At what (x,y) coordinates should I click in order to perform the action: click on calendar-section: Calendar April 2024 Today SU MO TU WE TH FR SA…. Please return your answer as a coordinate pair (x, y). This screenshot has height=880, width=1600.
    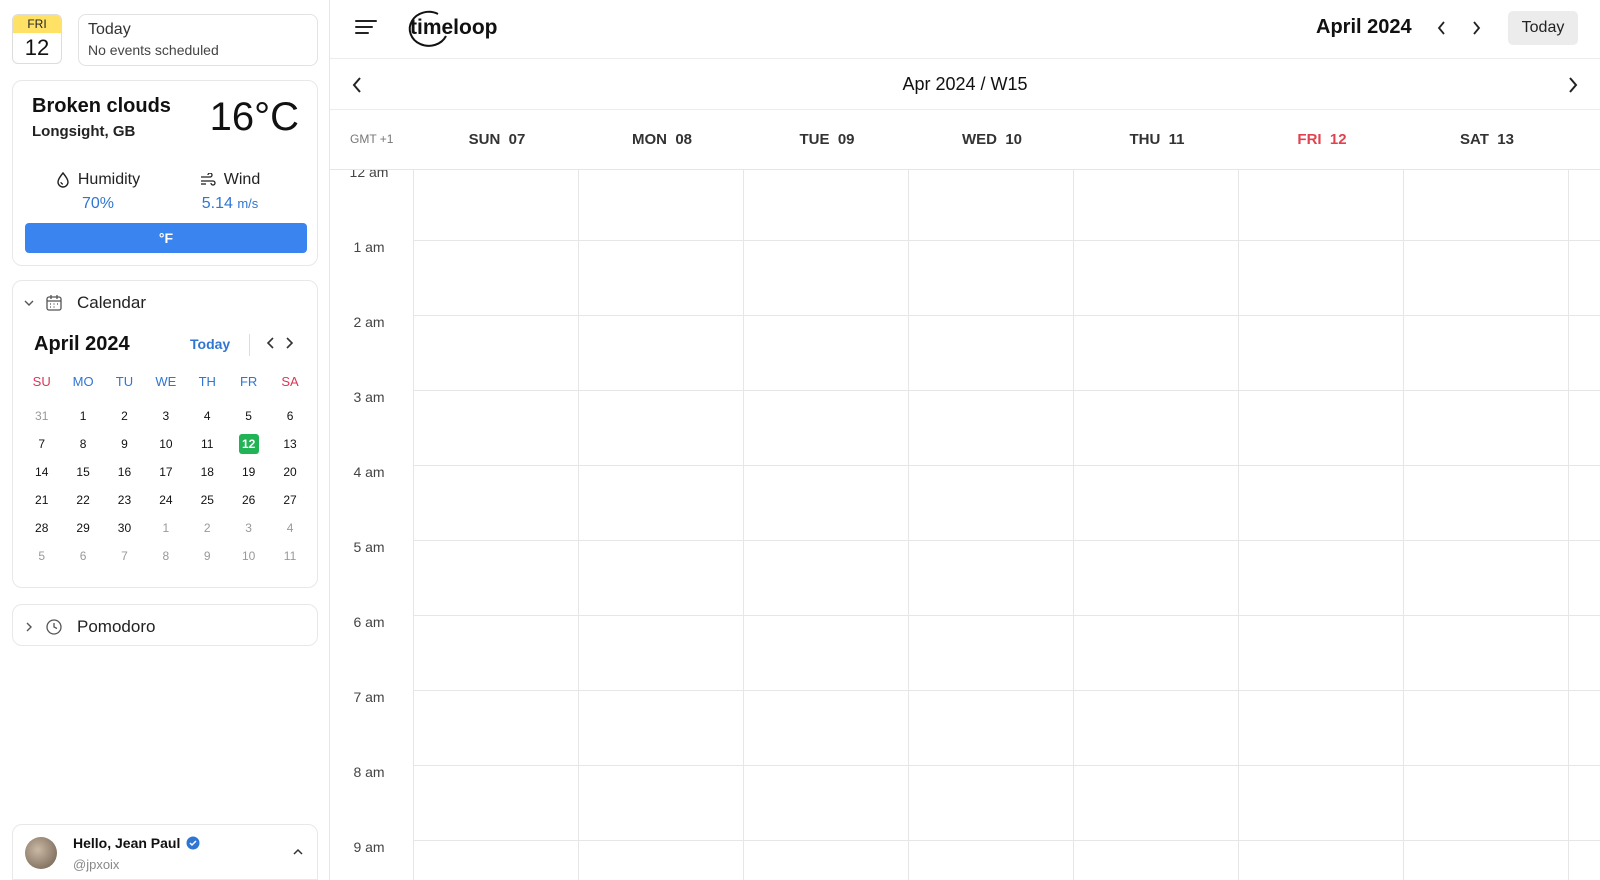
    Looking at the image, I should click on (165, 434).